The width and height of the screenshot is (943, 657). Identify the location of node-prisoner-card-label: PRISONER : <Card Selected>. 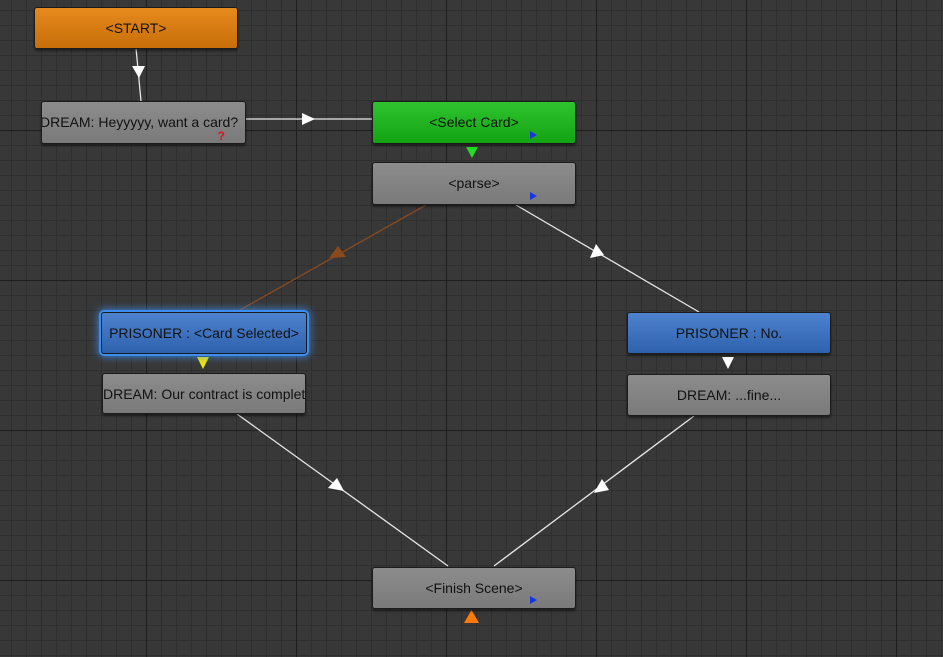
(204, 333).